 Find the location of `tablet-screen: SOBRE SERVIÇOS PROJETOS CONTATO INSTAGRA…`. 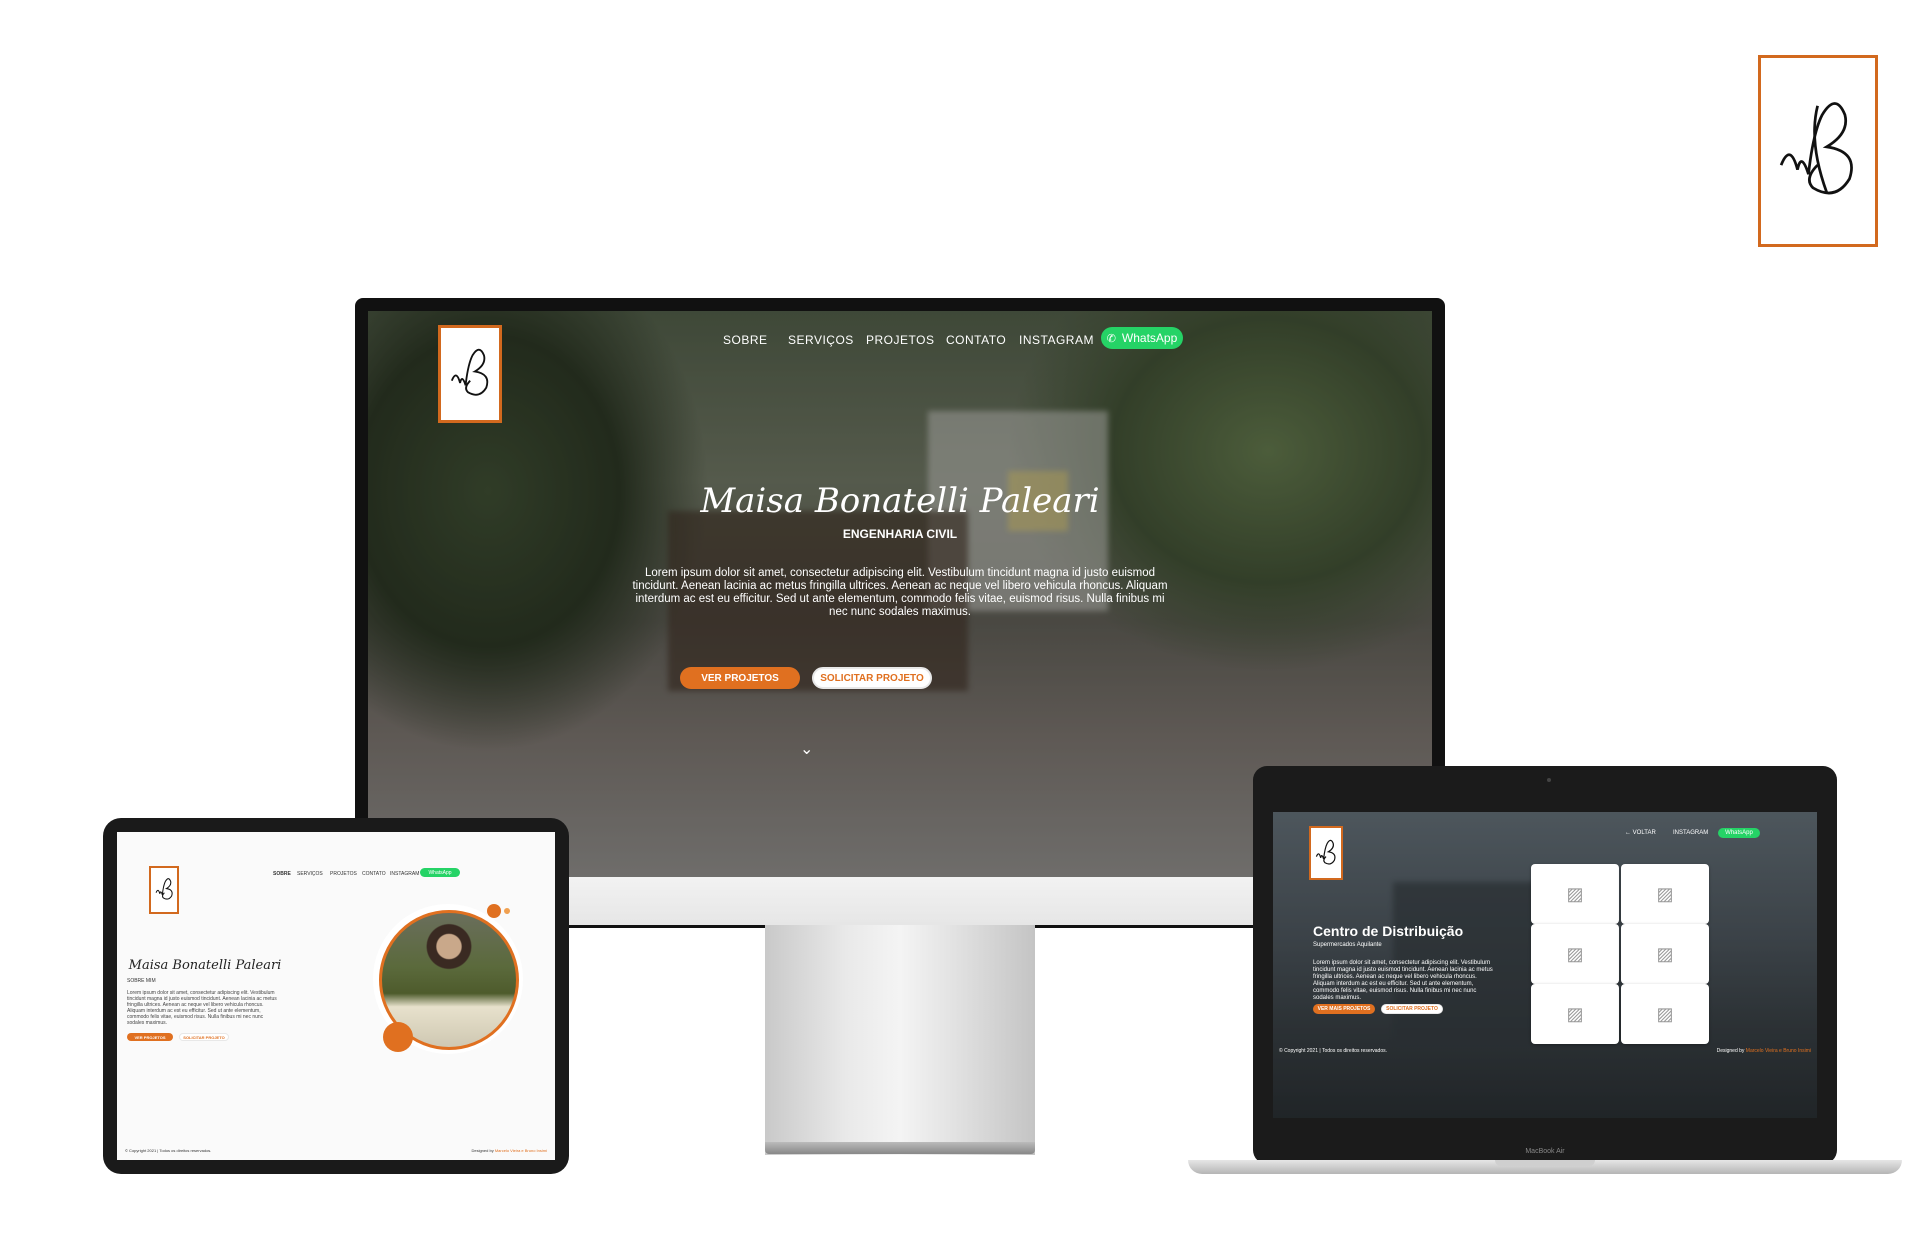

tablet-screen: SOBRE SERVIÇOS PROJETOS CONTATO INSTAGRA… is located at coordinates (336, 996).